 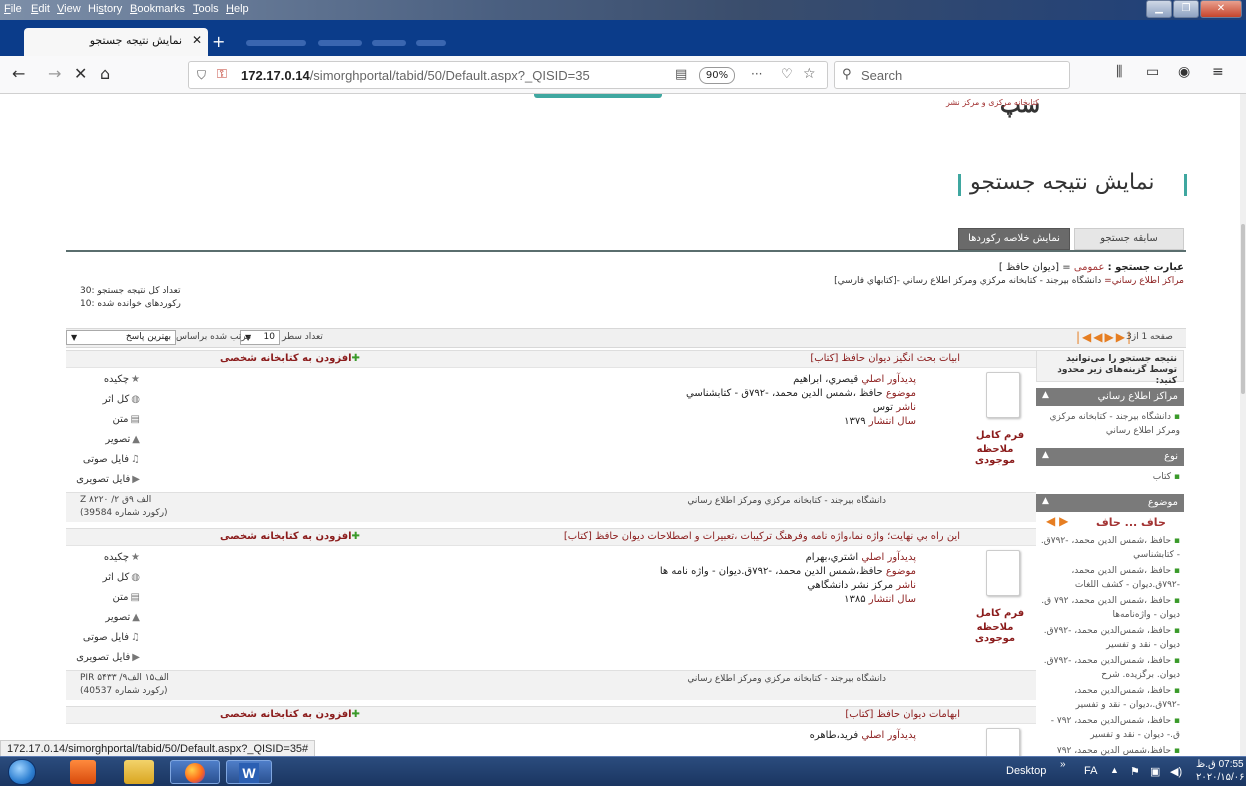 I want to click on record-publisher: مركز نشر دانشگاهي, so click(x=850, y=585).